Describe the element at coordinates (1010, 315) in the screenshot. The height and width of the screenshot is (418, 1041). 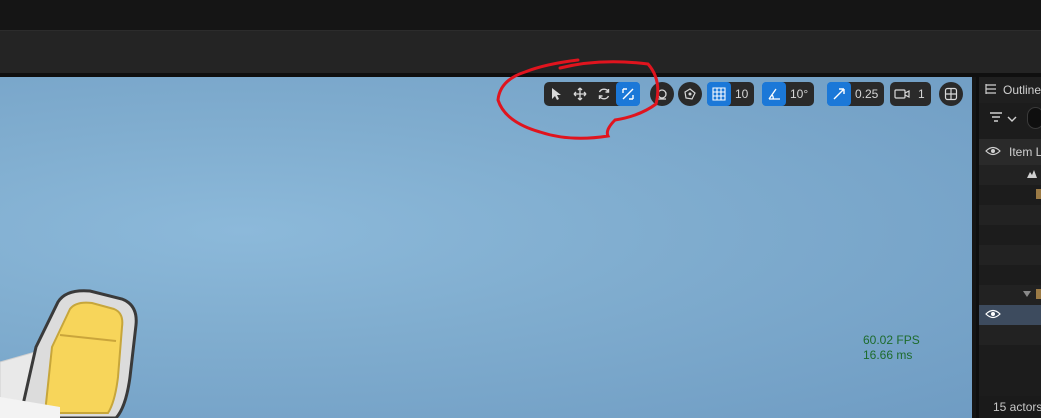
I see `outliner-row-selected` at that location.